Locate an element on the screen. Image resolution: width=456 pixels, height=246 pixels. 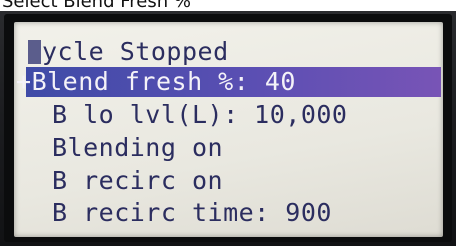
menu-item-label: B recirc time: 900 is located at coordinates (192, 212).